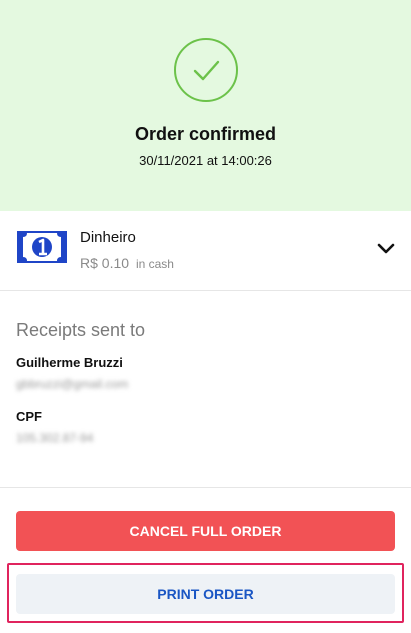 The image size is (411, 633). What do you see at coordinates (42, 247) in the screenshot?
I see `cash-bill-icon` at bounding box center [42, 247].